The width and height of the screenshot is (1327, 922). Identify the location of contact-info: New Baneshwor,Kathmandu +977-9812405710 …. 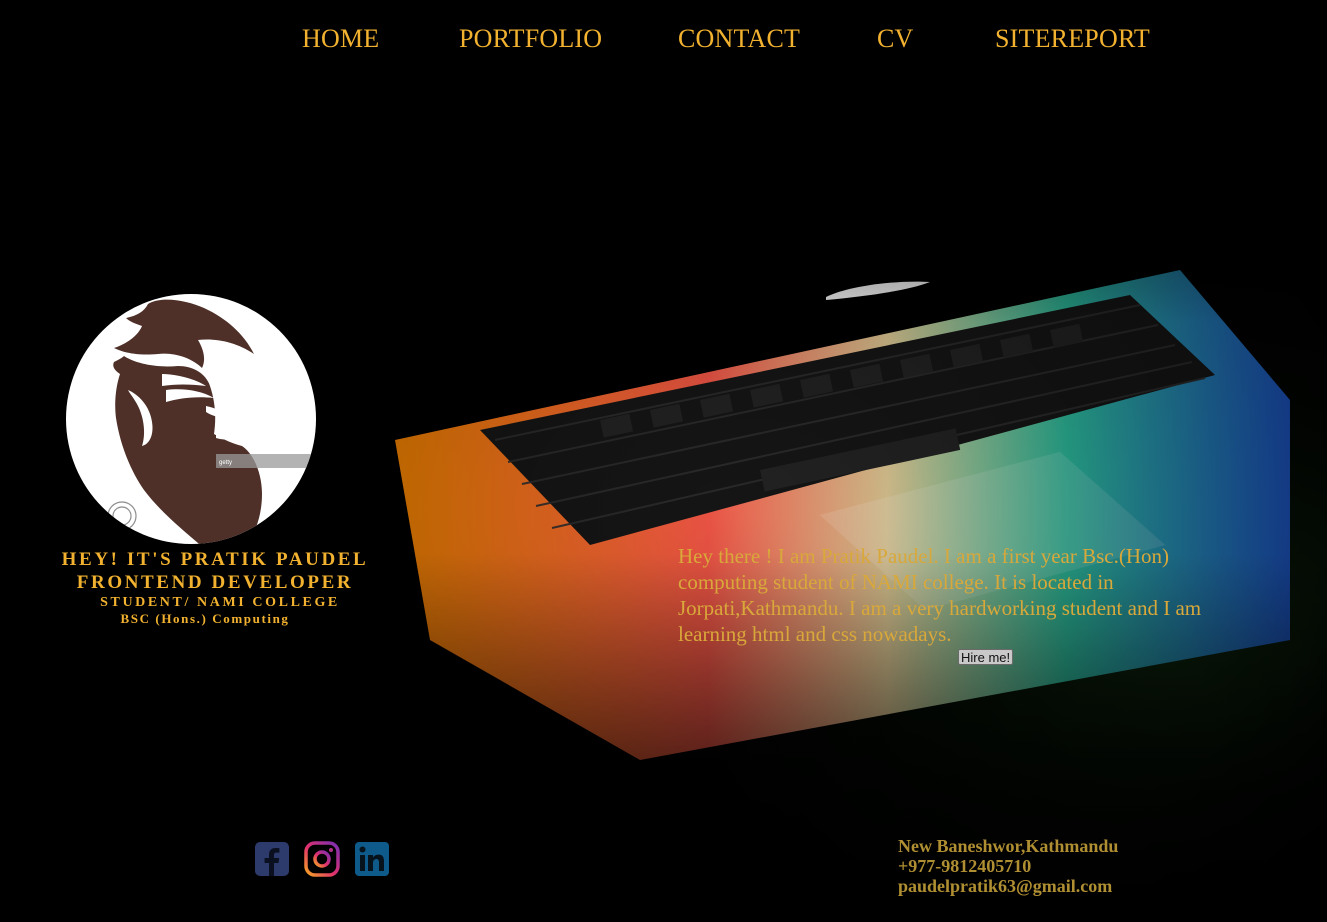
(1063, 866).